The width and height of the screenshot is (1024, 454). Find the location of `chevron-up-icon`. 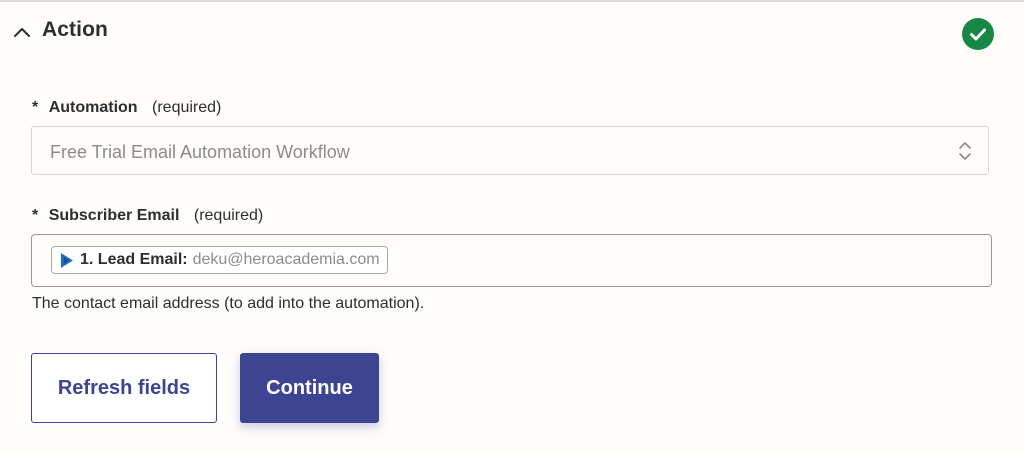

chevron-up-icon is located at coordinates (22, 32).